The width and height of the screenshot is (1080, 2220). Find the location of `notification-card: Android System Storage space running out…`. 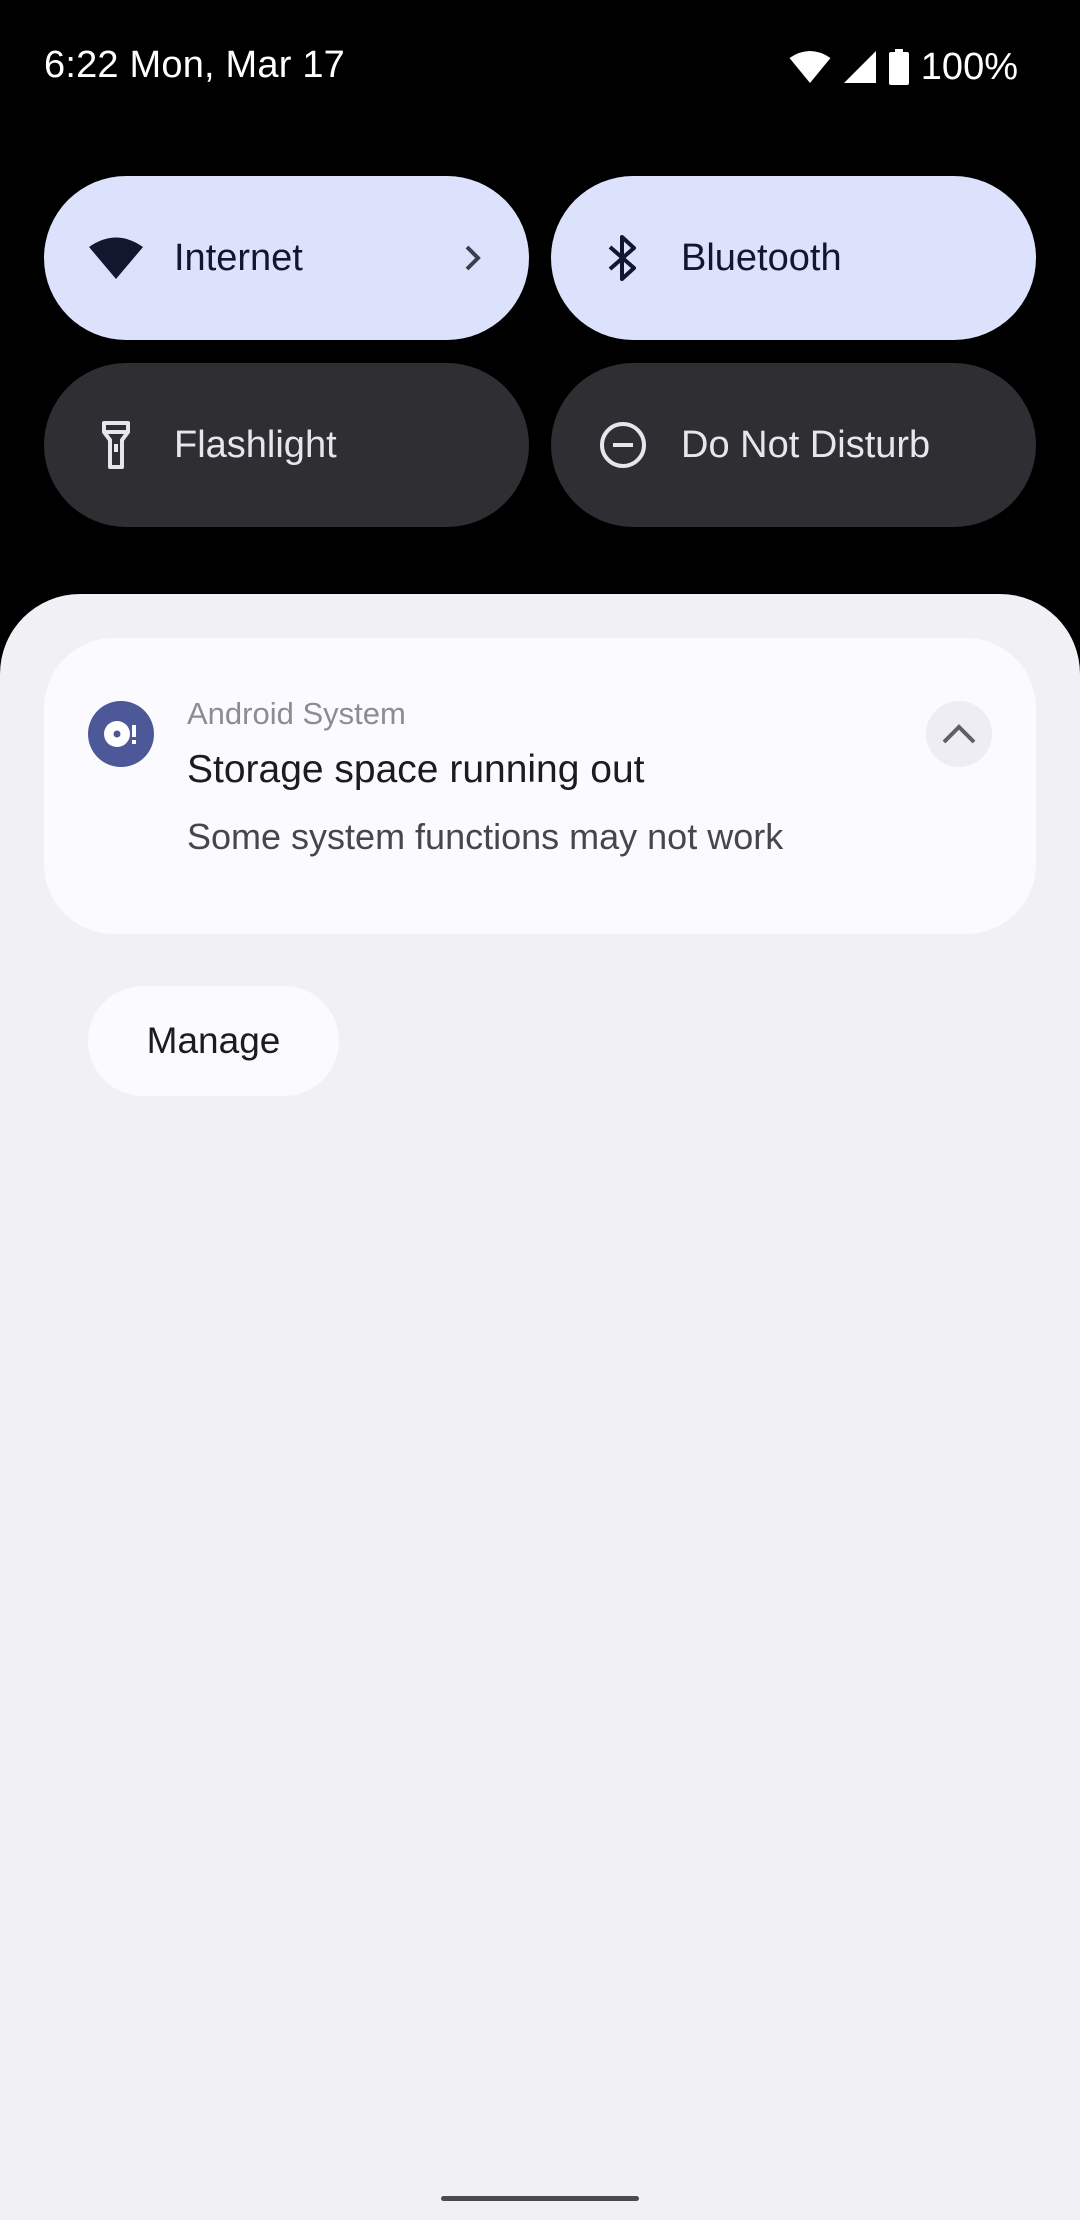

notification-card: Android System Storage space running out… is located at coordinates (540, 786).